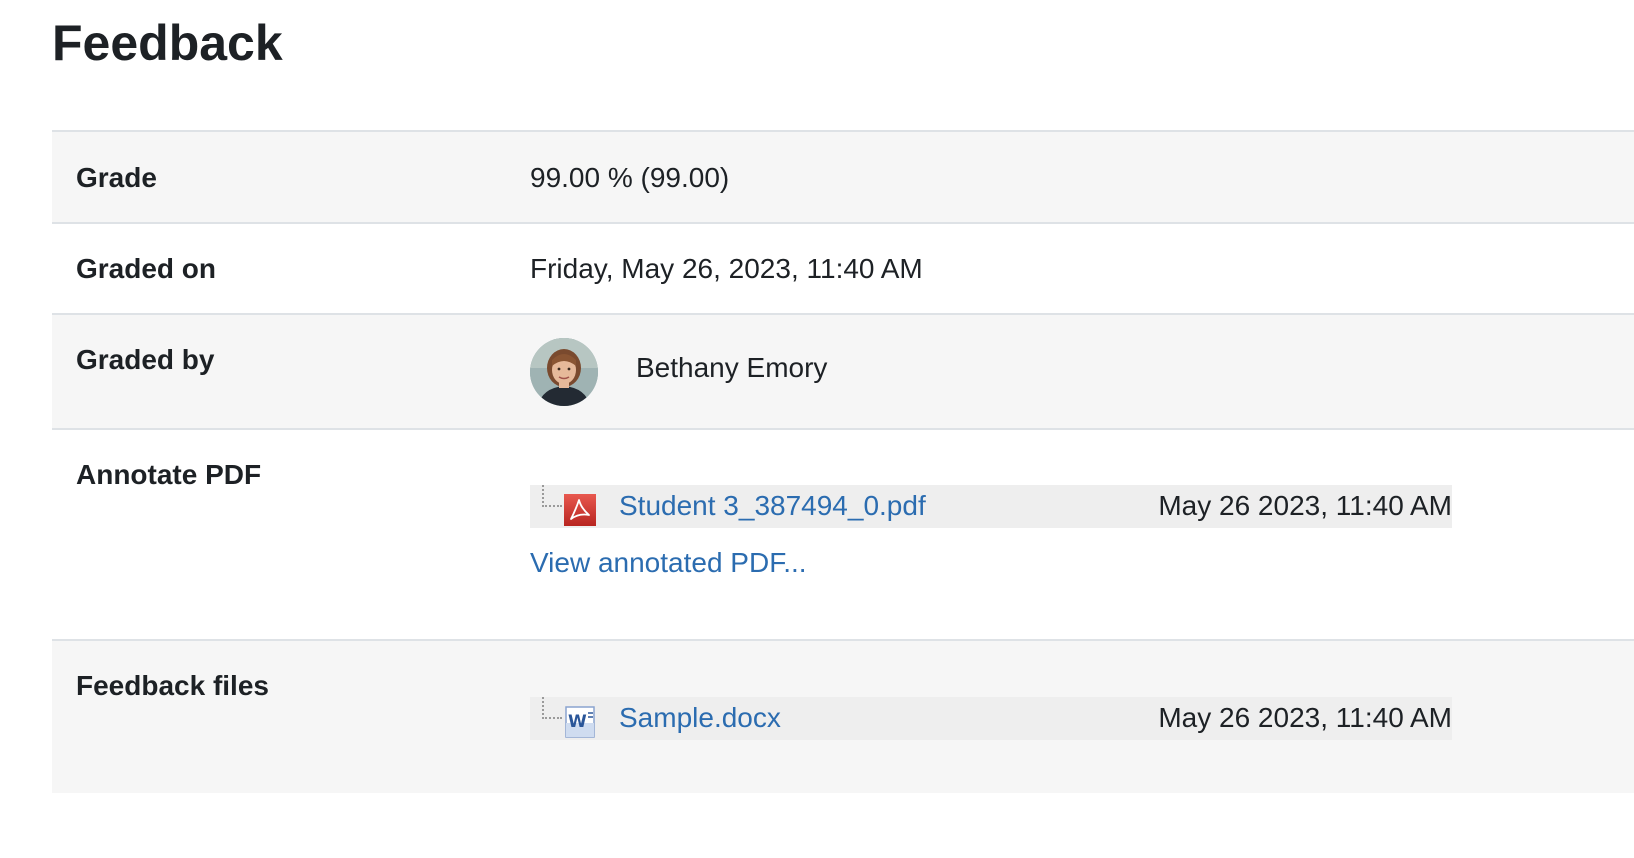 The image size is (1634, 858). What do you see at coordinates (1305, 717) in the screenshot?
I see `docx-file-date: May 26 2023, 11:40 AM` at bounding box center [1305, 717].